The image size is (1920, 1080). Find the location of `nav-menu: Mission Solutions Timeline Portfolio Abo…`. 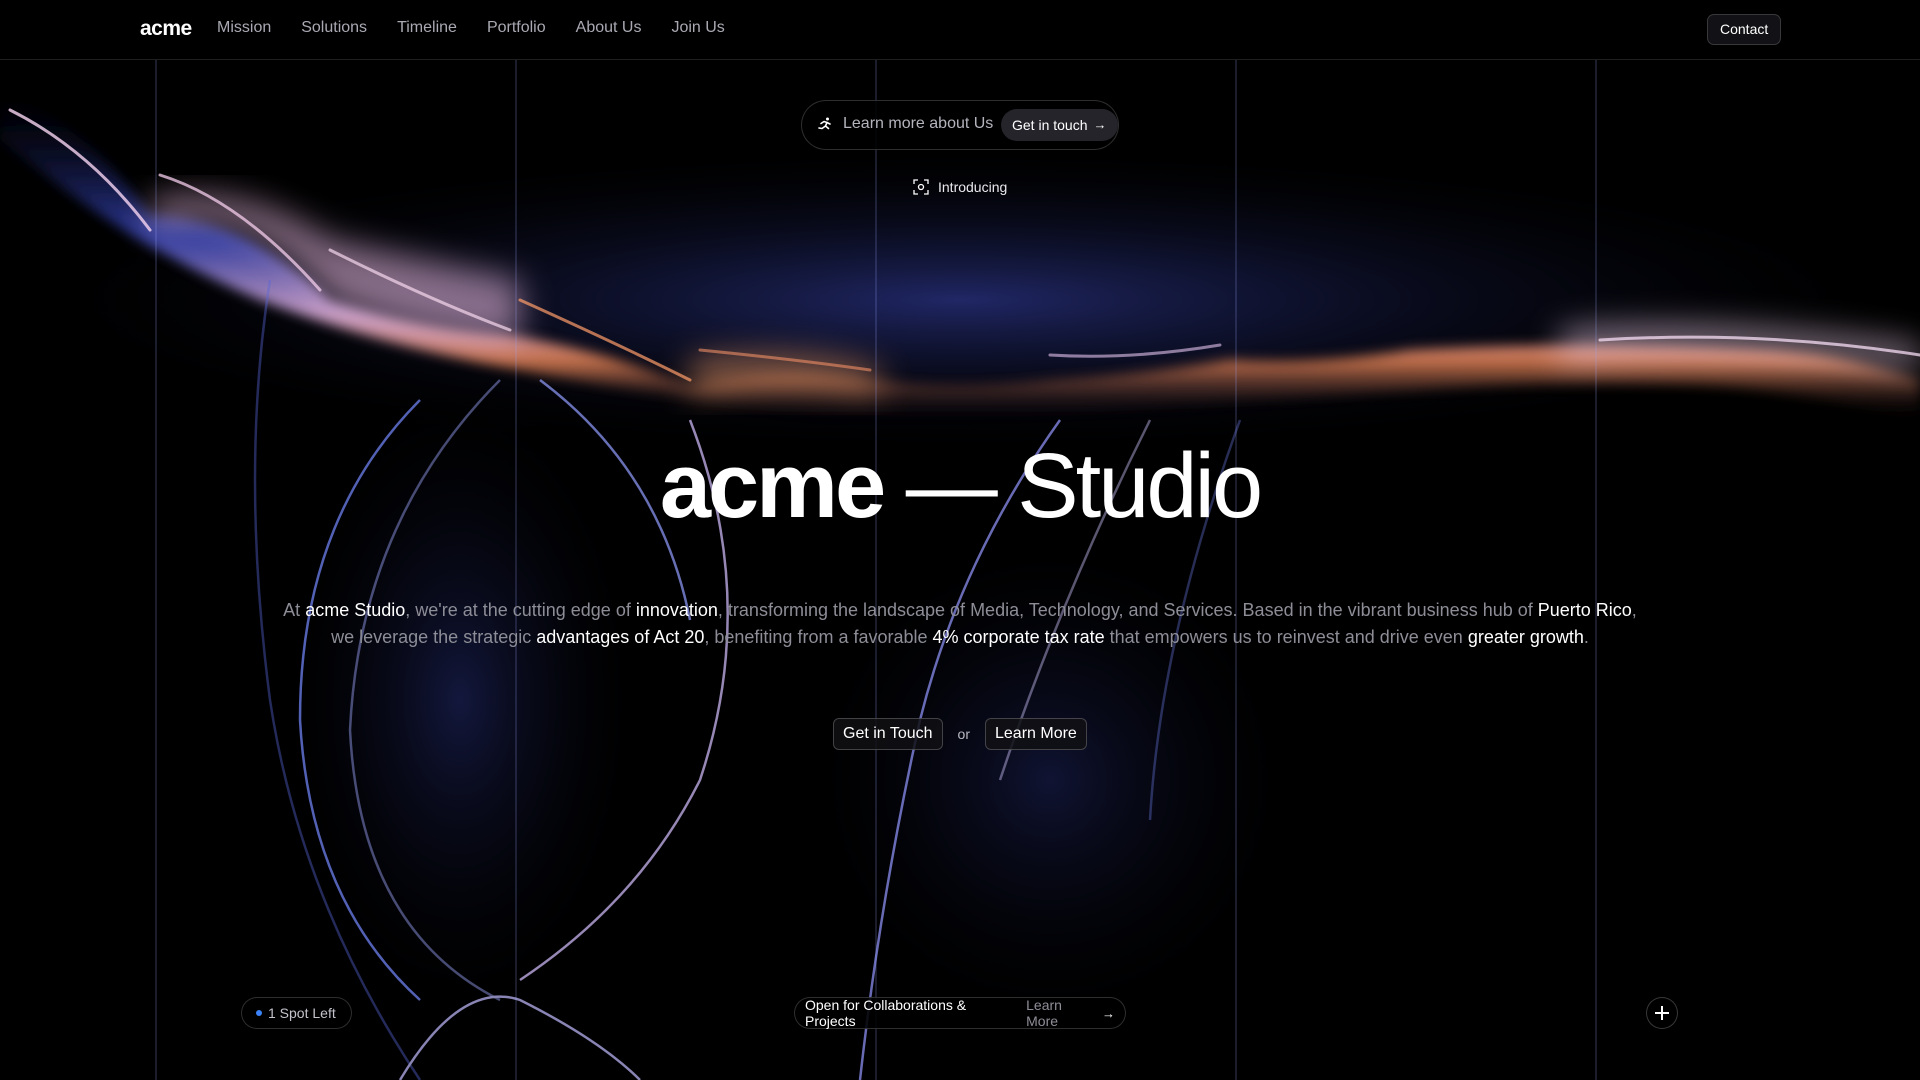

nav-menu: Mission Solutions Timeline Portfolio Abo… is located at coordinates (486, 28).